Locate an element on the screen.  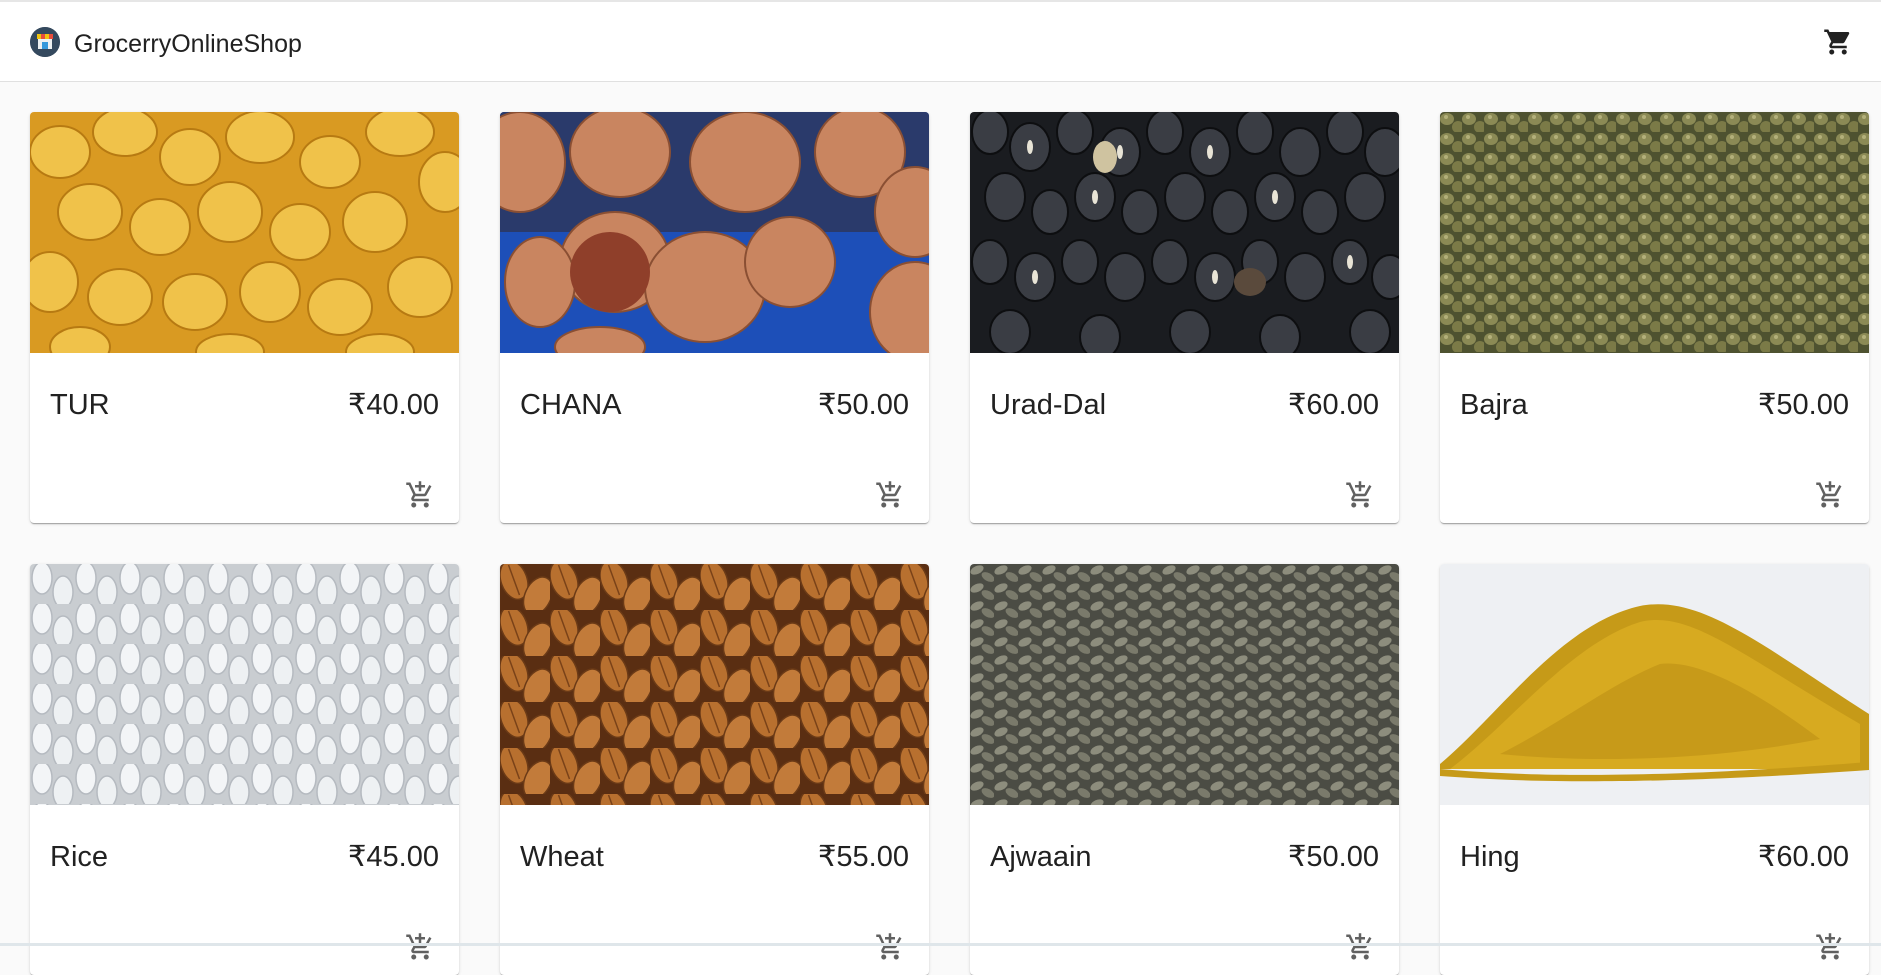
product-card: TUR ₹40.00 is located at coordinates (244, 317).